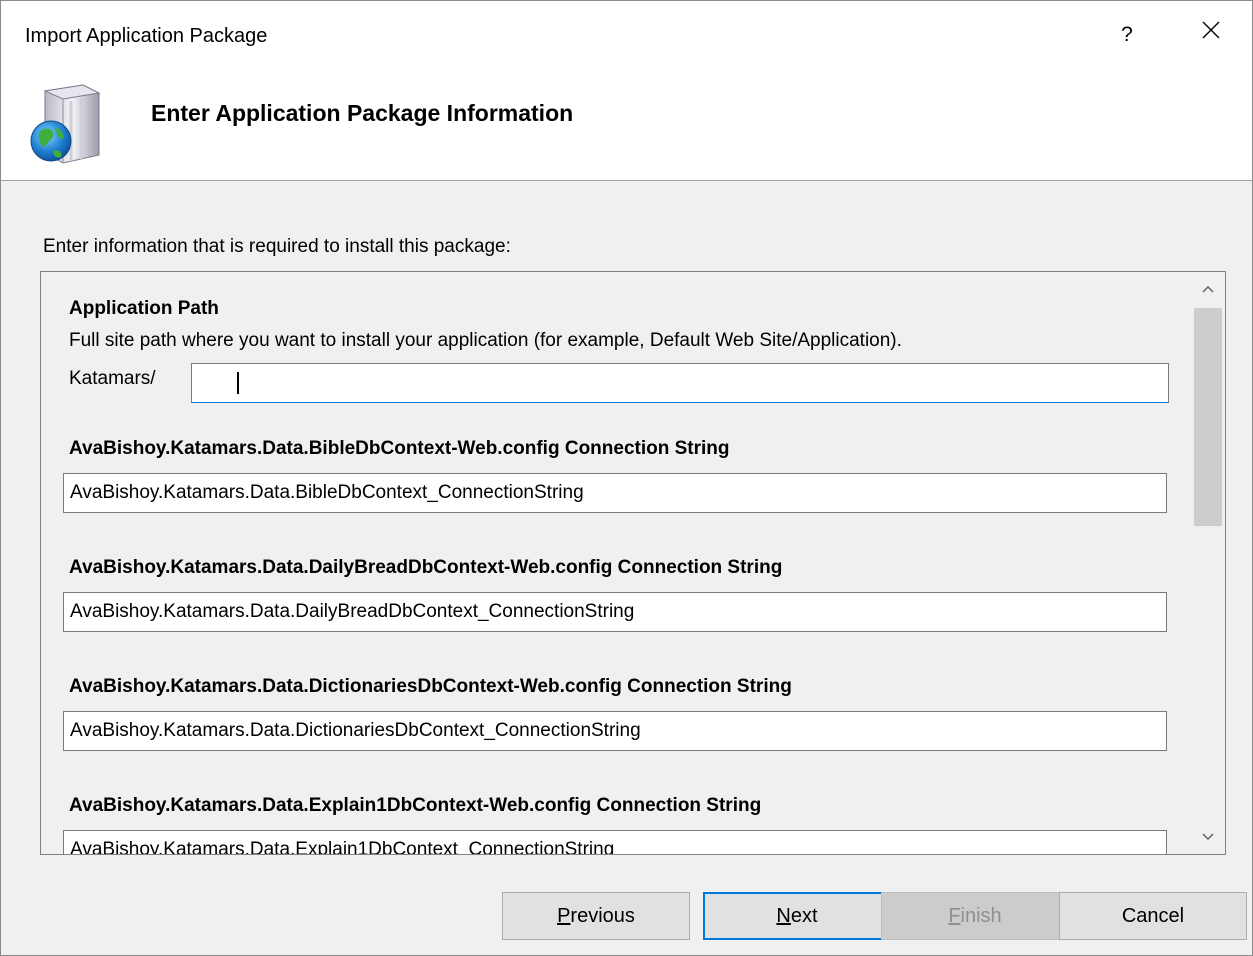 The height and width of the screenshot is (956, 1253). What do you see at coordinates (144, 308) in the screenshot?
I see `application-path-title: Application Path` at bounding box center [144, 308].